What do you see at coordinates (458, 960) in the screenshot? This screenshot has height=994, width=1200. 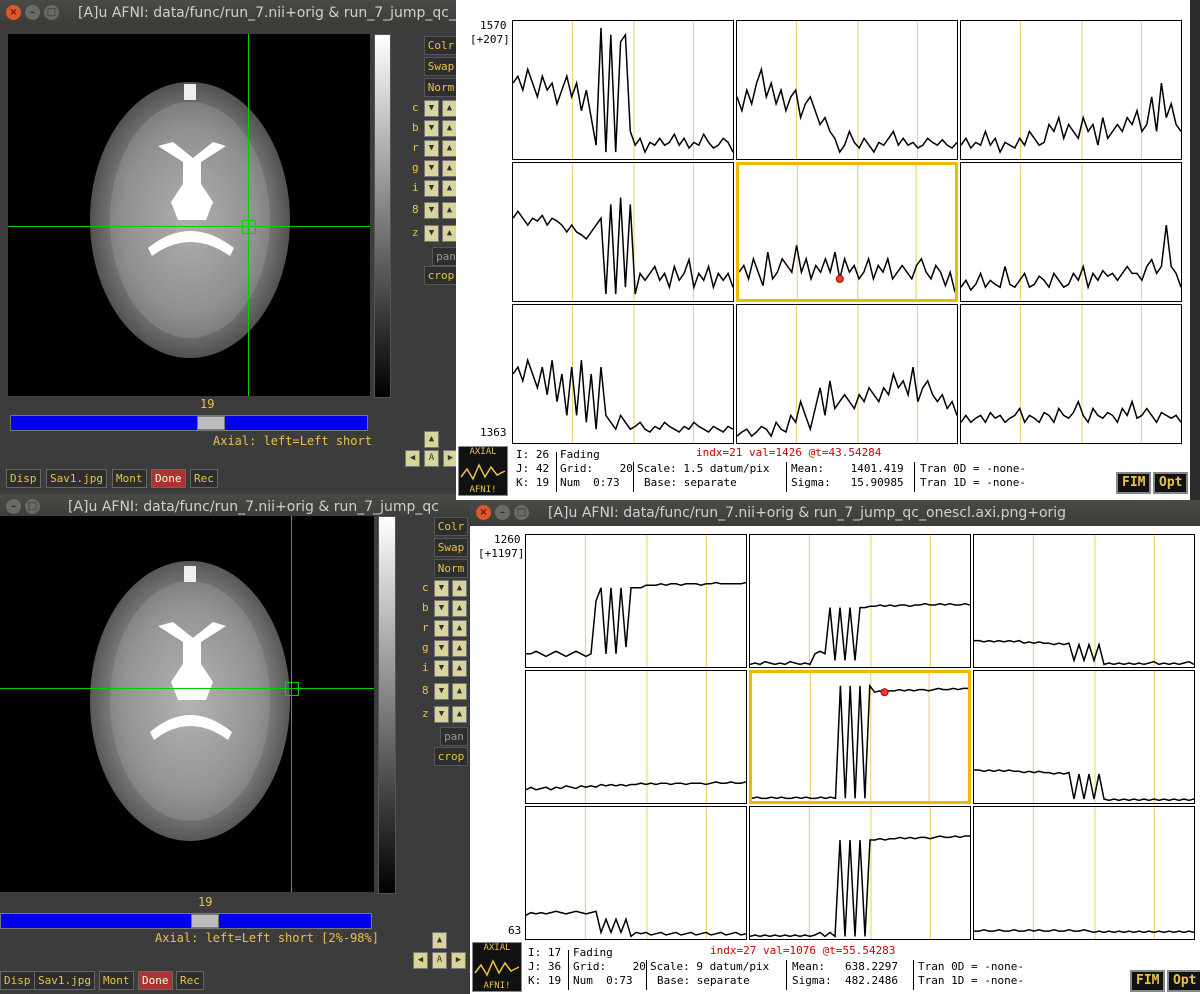 I see `nav-right-button: ▶` at bounding box center [458, 960].